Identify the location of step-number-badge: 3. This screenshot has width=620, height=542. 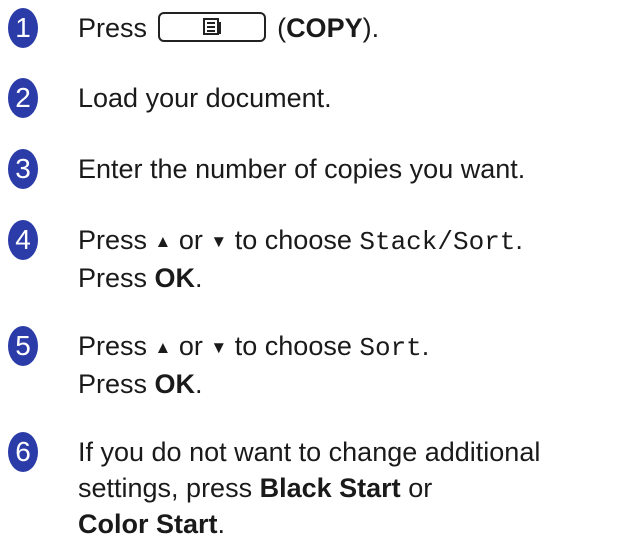
(23, 169).